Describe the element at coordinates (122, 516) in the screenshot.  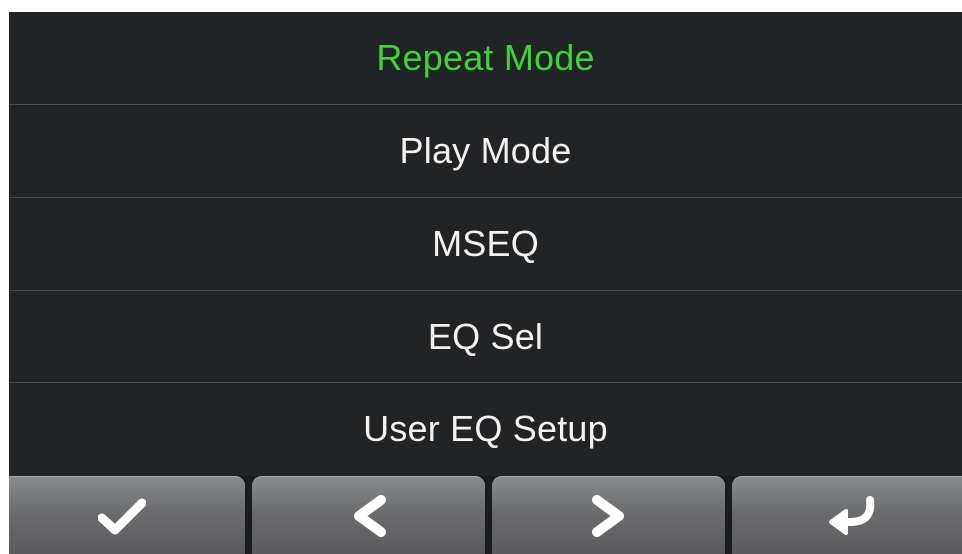
I see `checkmark-icon` at that location.